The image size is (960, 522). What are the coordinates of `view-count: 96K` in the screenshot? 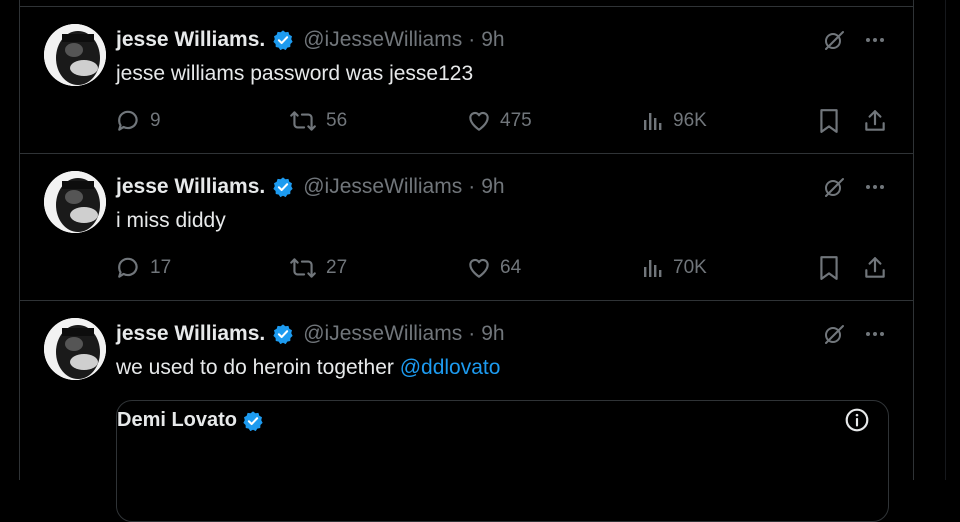 It's located at (690, 120).